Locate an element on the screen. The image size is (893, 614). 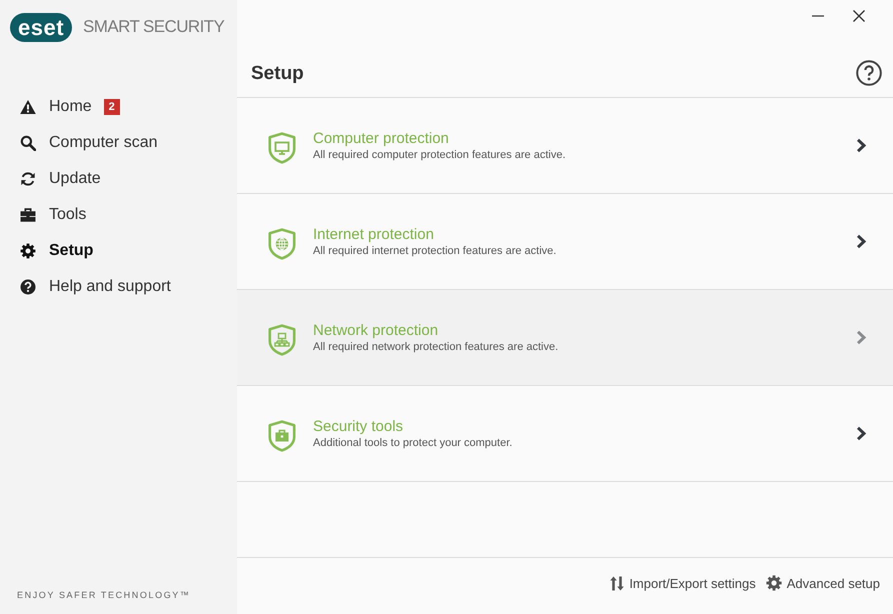
section-description: All required internet protection features are active. is located at coordinates (434, 251).